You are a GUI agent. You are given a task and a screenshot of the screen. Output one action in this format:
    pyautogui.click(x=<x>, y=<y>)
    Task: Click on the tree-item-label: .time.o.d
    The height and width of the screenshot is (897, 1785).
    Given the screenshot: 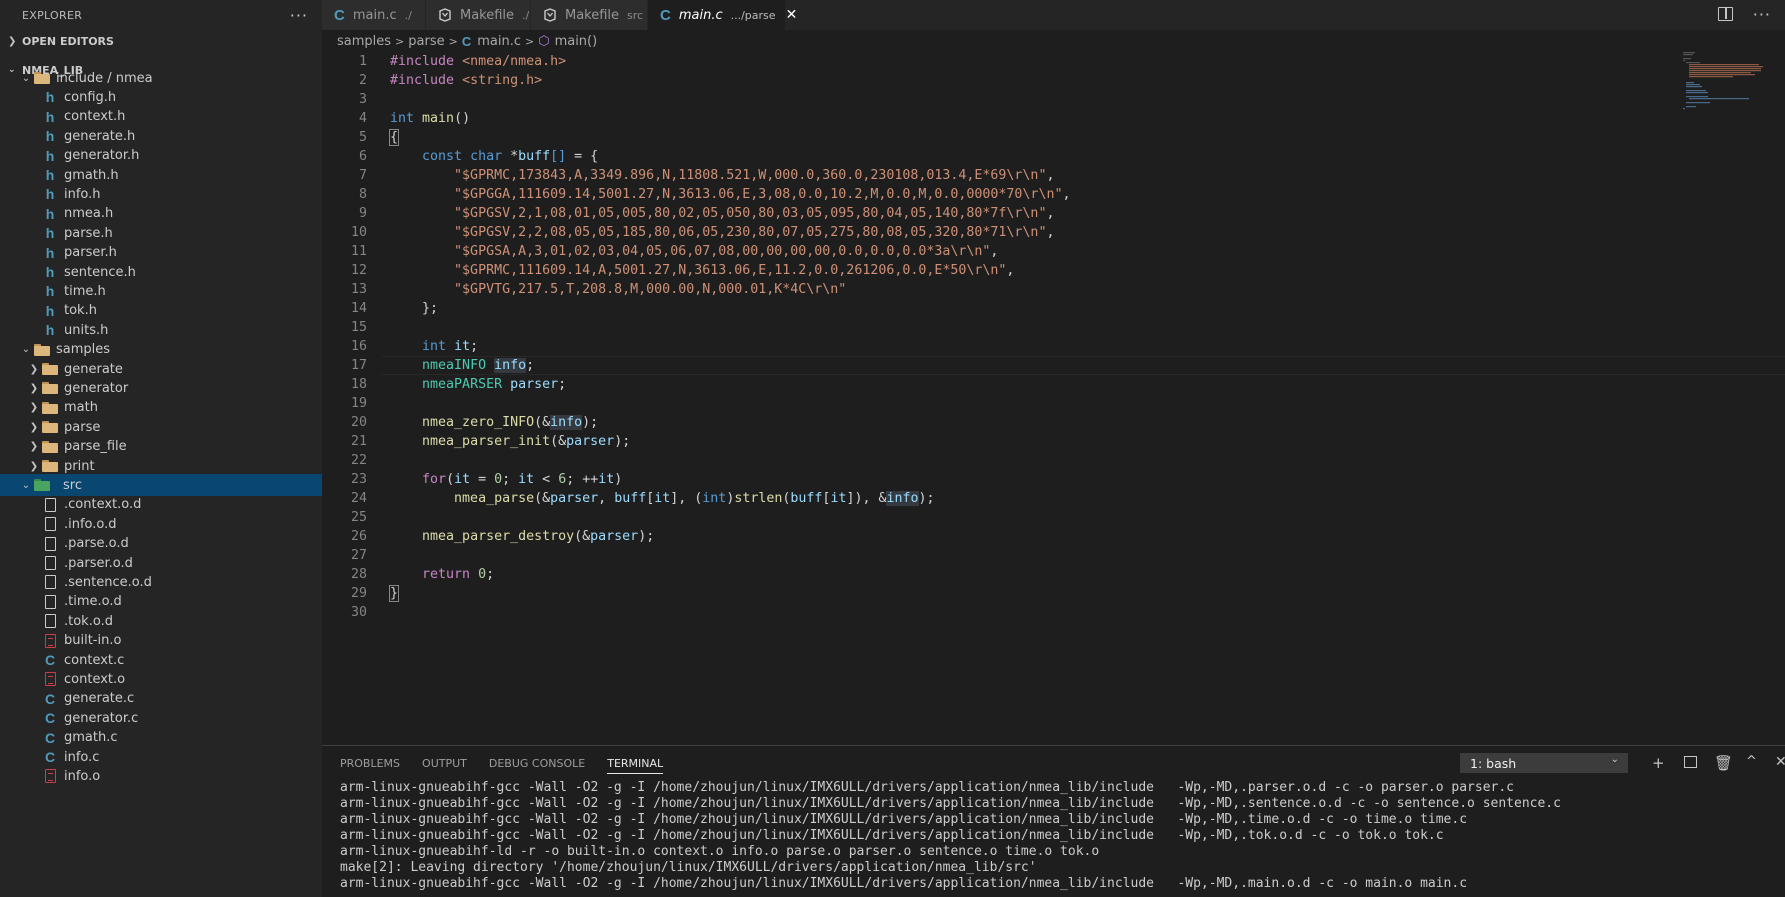 What is the action you would take?
    pyautogui.click(x=93, y=602)
    